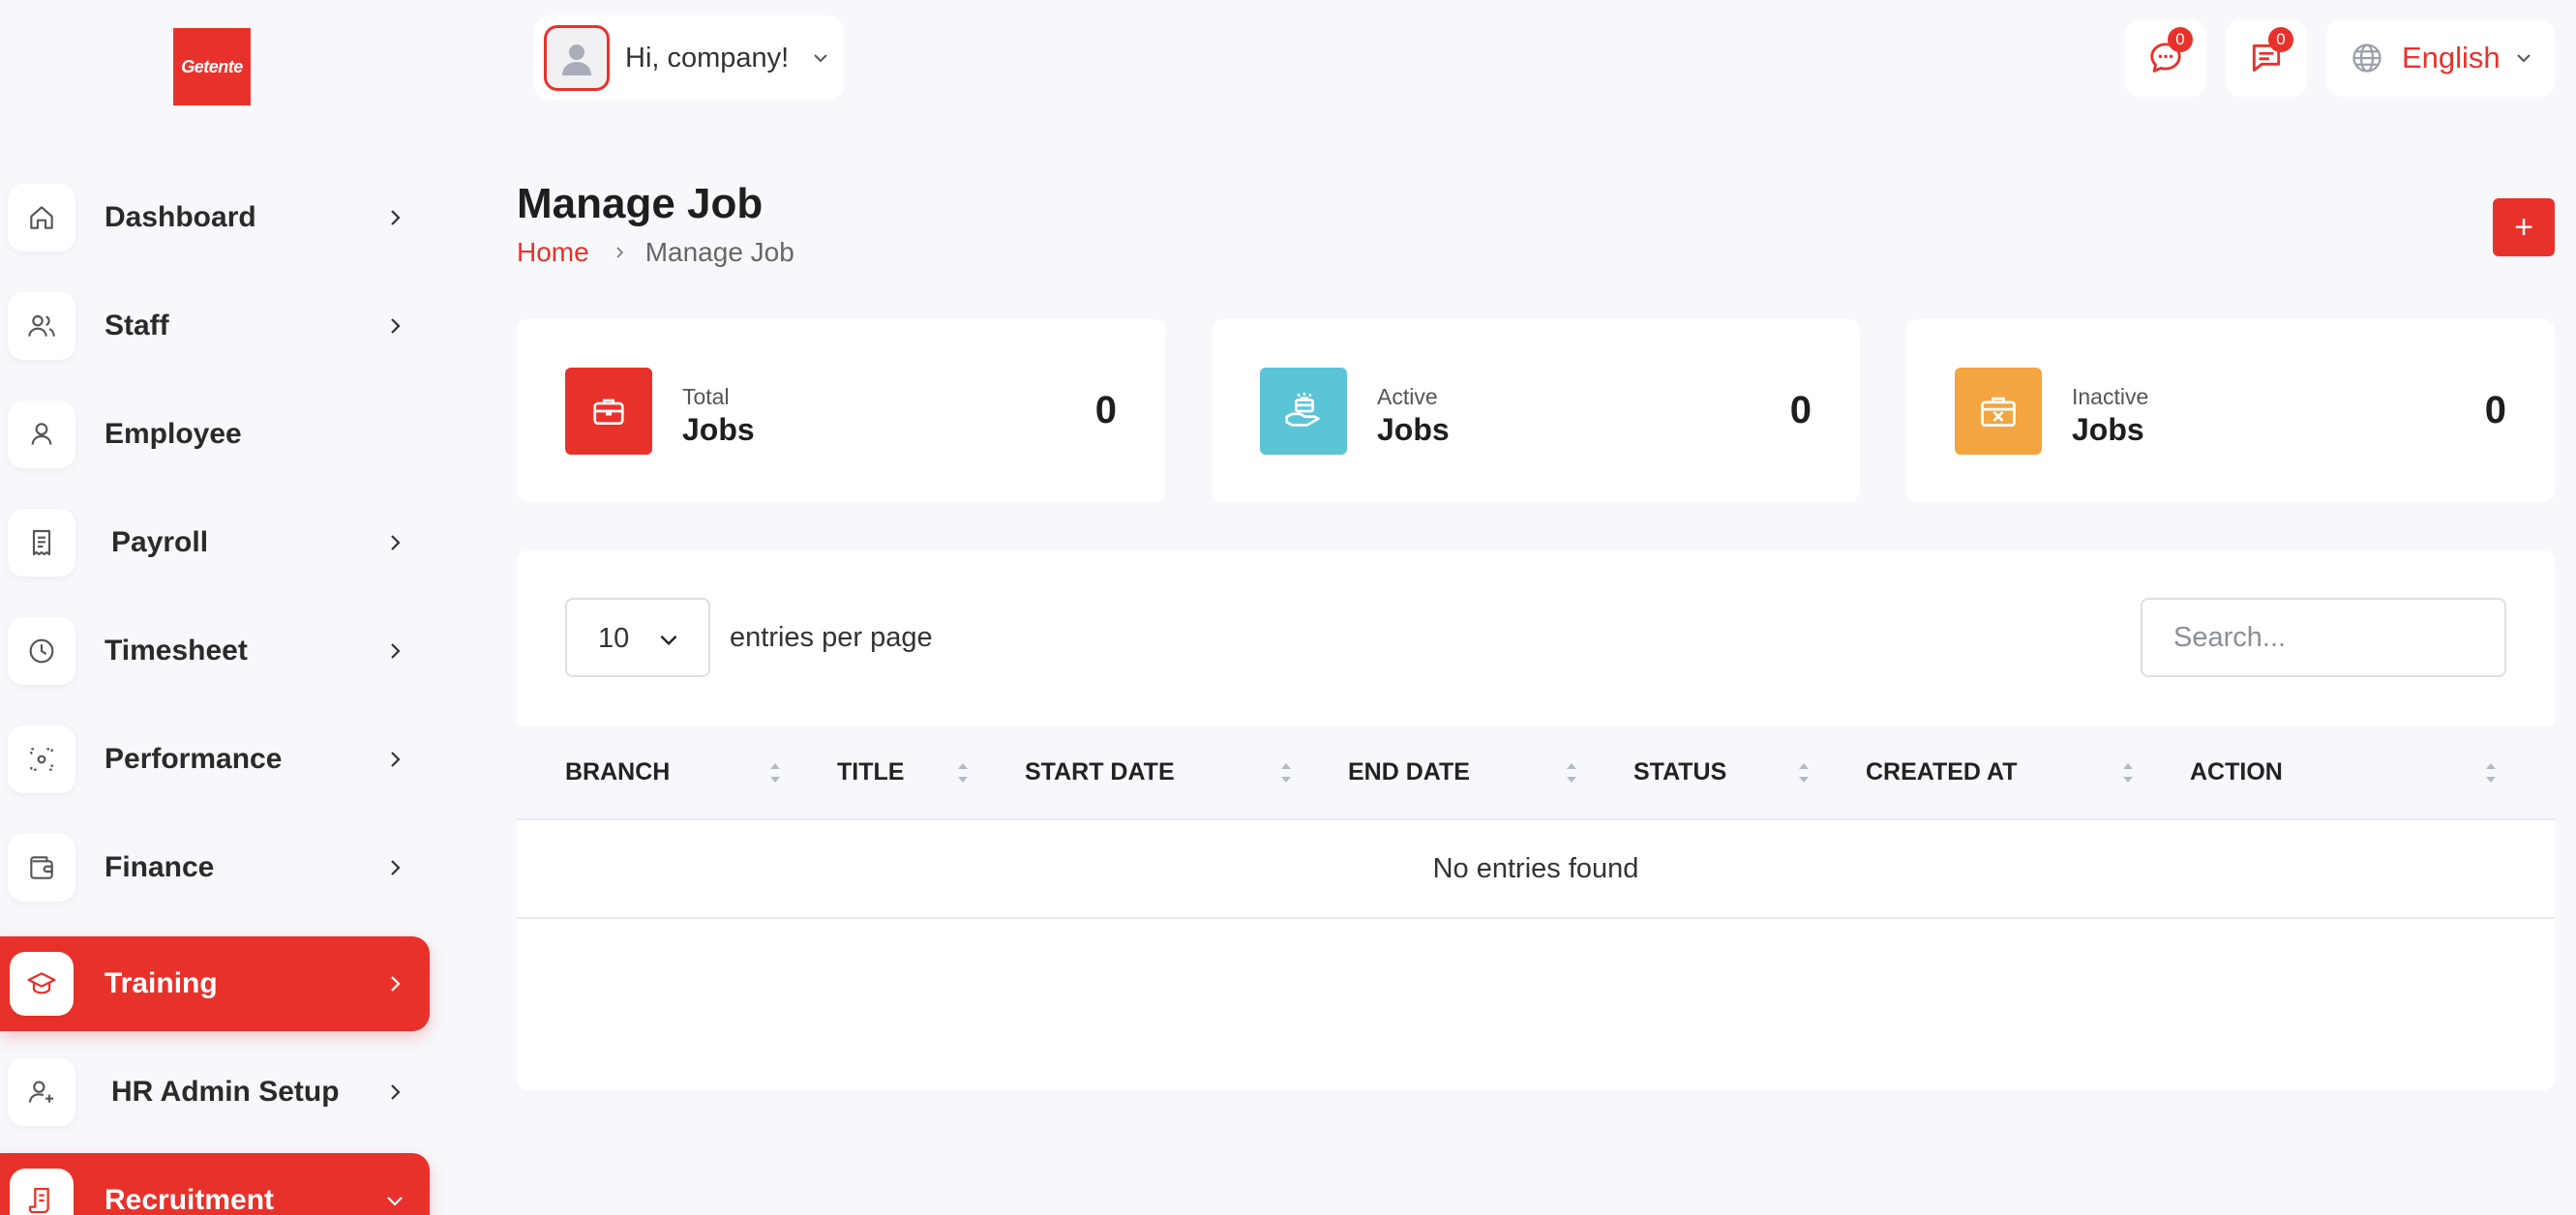  What do you see at coordinates (655, 252) in the screenshot?
I see `breadcrumb: Home Manage Job` at bounding box center [655, 252].